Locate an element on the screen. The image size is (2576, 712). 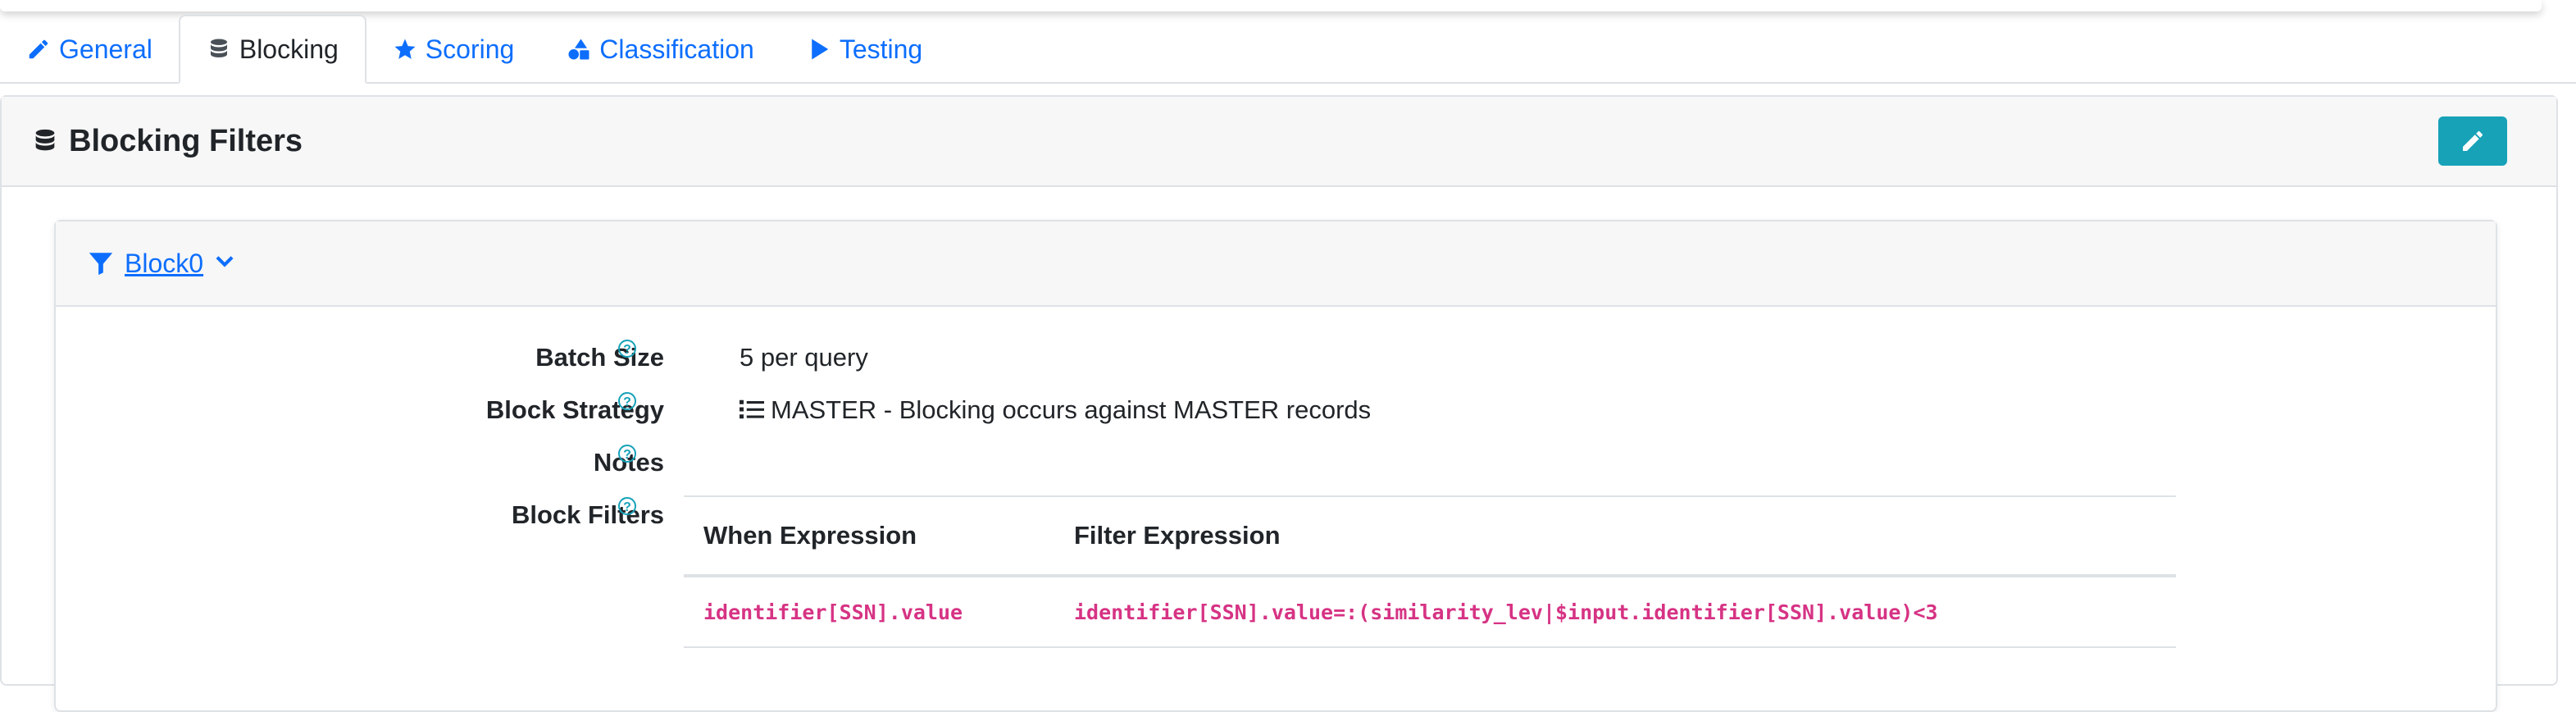
chevron-down-icon is located at coordinates (224, 263).